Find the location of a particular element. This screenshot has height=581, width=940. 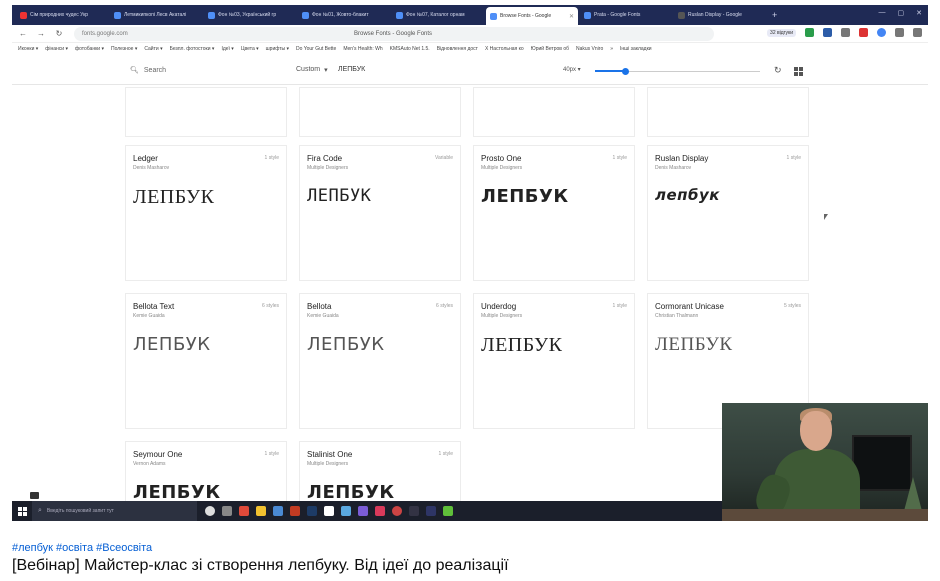

browser-tab: Фон №01, Жовто-блакит is located at coordinates (344, 15).